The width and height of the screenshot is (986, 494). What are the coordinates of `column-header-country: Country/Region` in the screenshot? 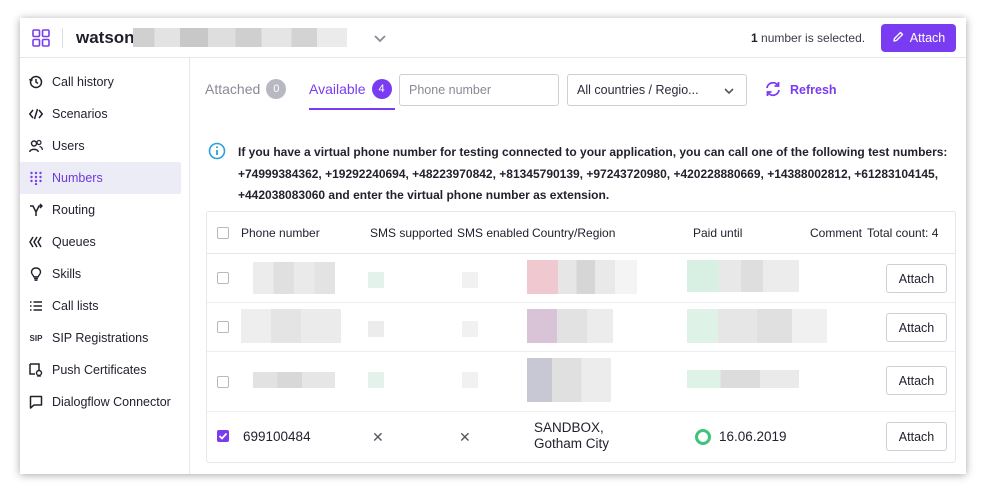 It's located at (574, 233).